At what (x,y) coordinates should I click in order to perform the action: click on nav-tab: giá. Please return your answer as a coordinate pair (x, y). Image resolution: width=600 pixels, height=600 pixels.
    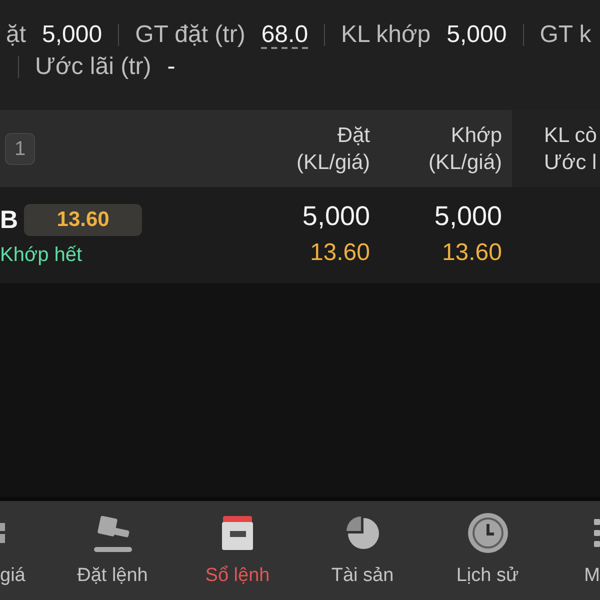
    Looking at the image, I should click on (25, 550).